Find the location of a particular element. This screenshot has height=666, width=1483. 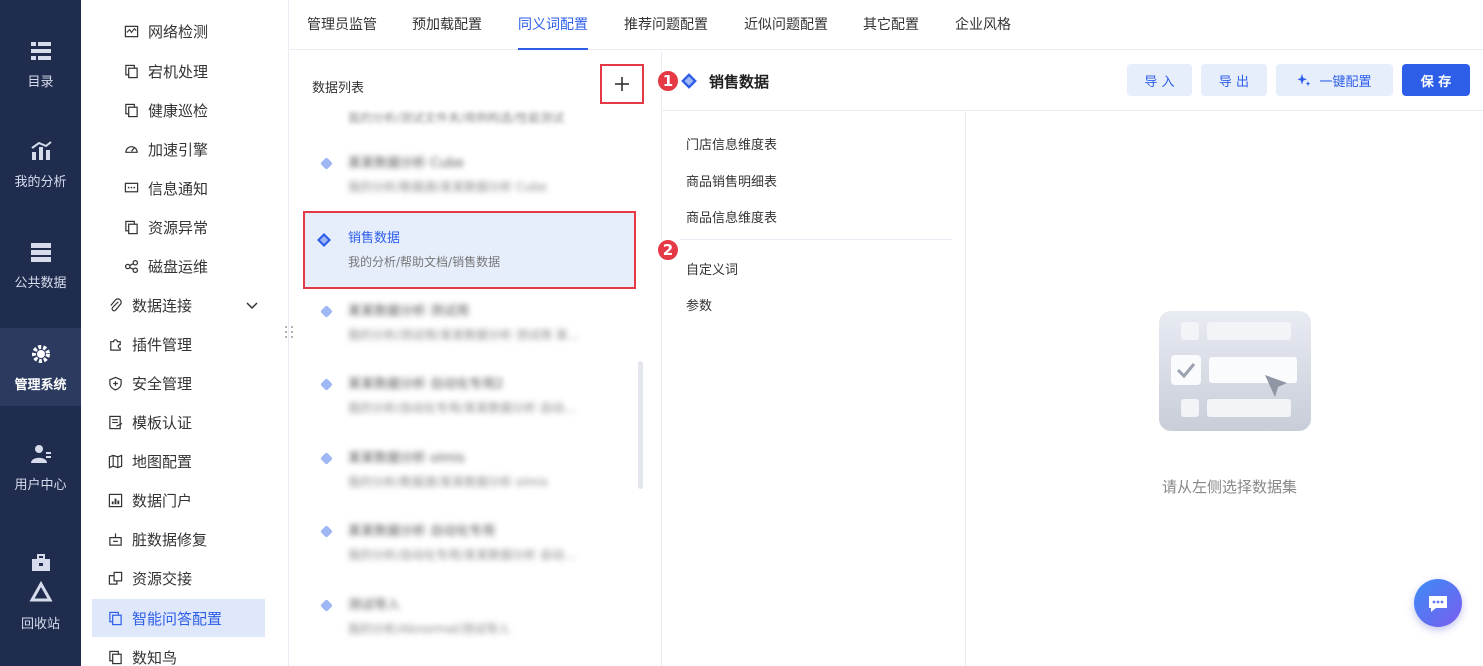

list-item: 某某数据分析 Cube 我的分析/数据源/某某数据分析 Cube is located at coordinates (469, 175).